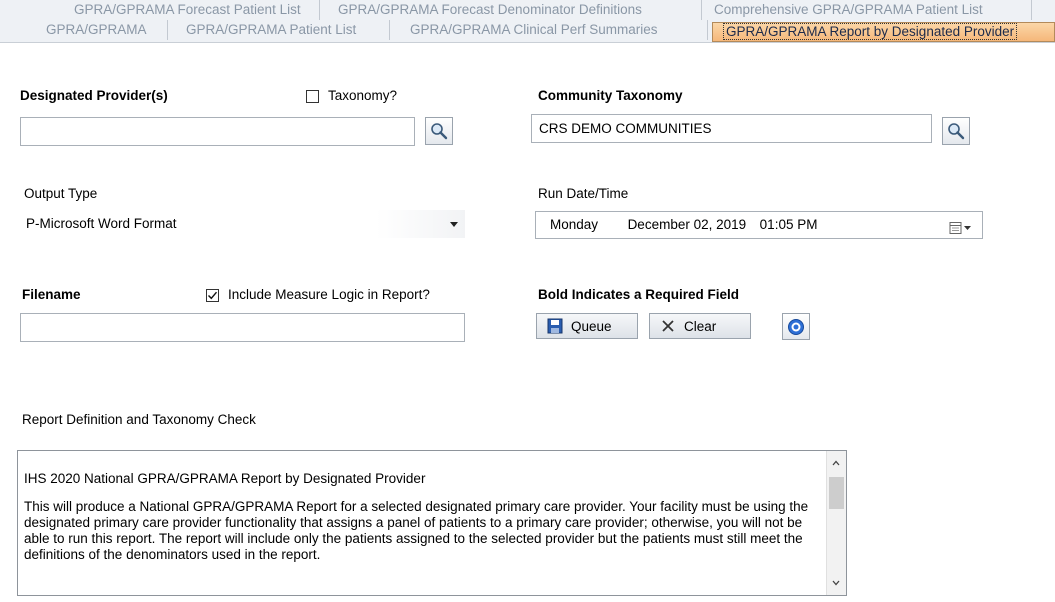  What do you see at coordinates (279, 30) in the screenshot?
I see `tab-gpra-patient-list: GPRA/GPRAMA Patient List` at bounding box center [279, 30].